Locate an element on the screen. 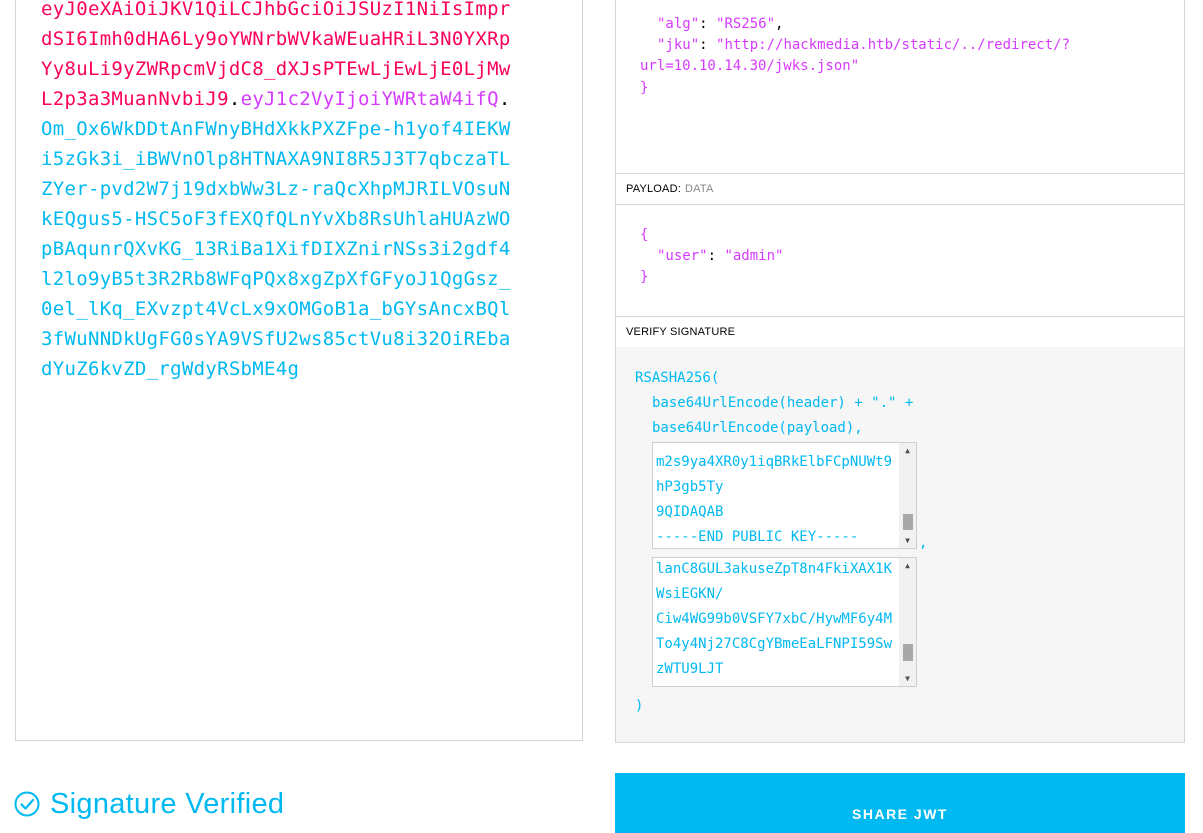 The width and height of the screenshot is (1203, 833). verify-header-line: base64UrlEncode(header) + "." + is located at coordinates (783, 403).